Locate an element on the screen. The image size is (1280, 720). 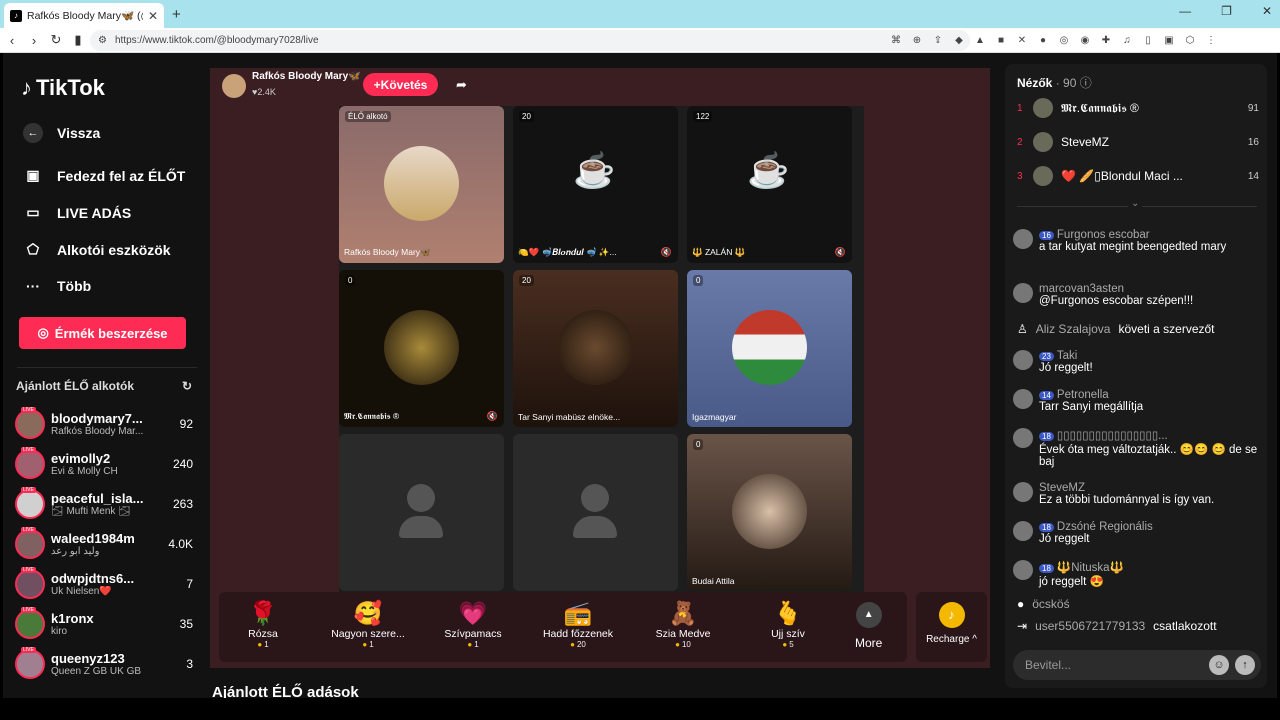
back-icon: ‹ is located at coordinates (12, 40).